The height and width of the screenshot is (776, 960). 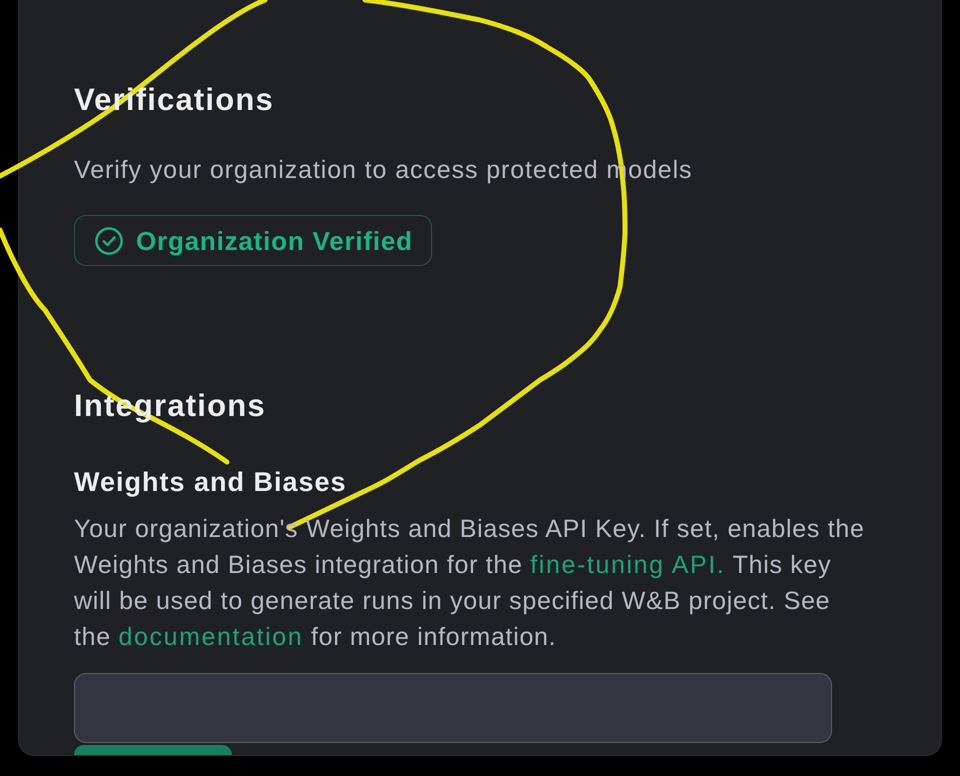 I want to click on text-input-field, so click(x=453, y=708).